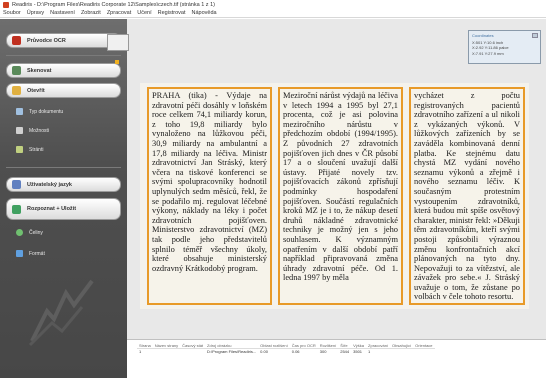 The image size is (546, 378). What do you see at coordinates (118, 42) in the screenshot?
I see `page-thumbnail` at bounding box center [118, 42].